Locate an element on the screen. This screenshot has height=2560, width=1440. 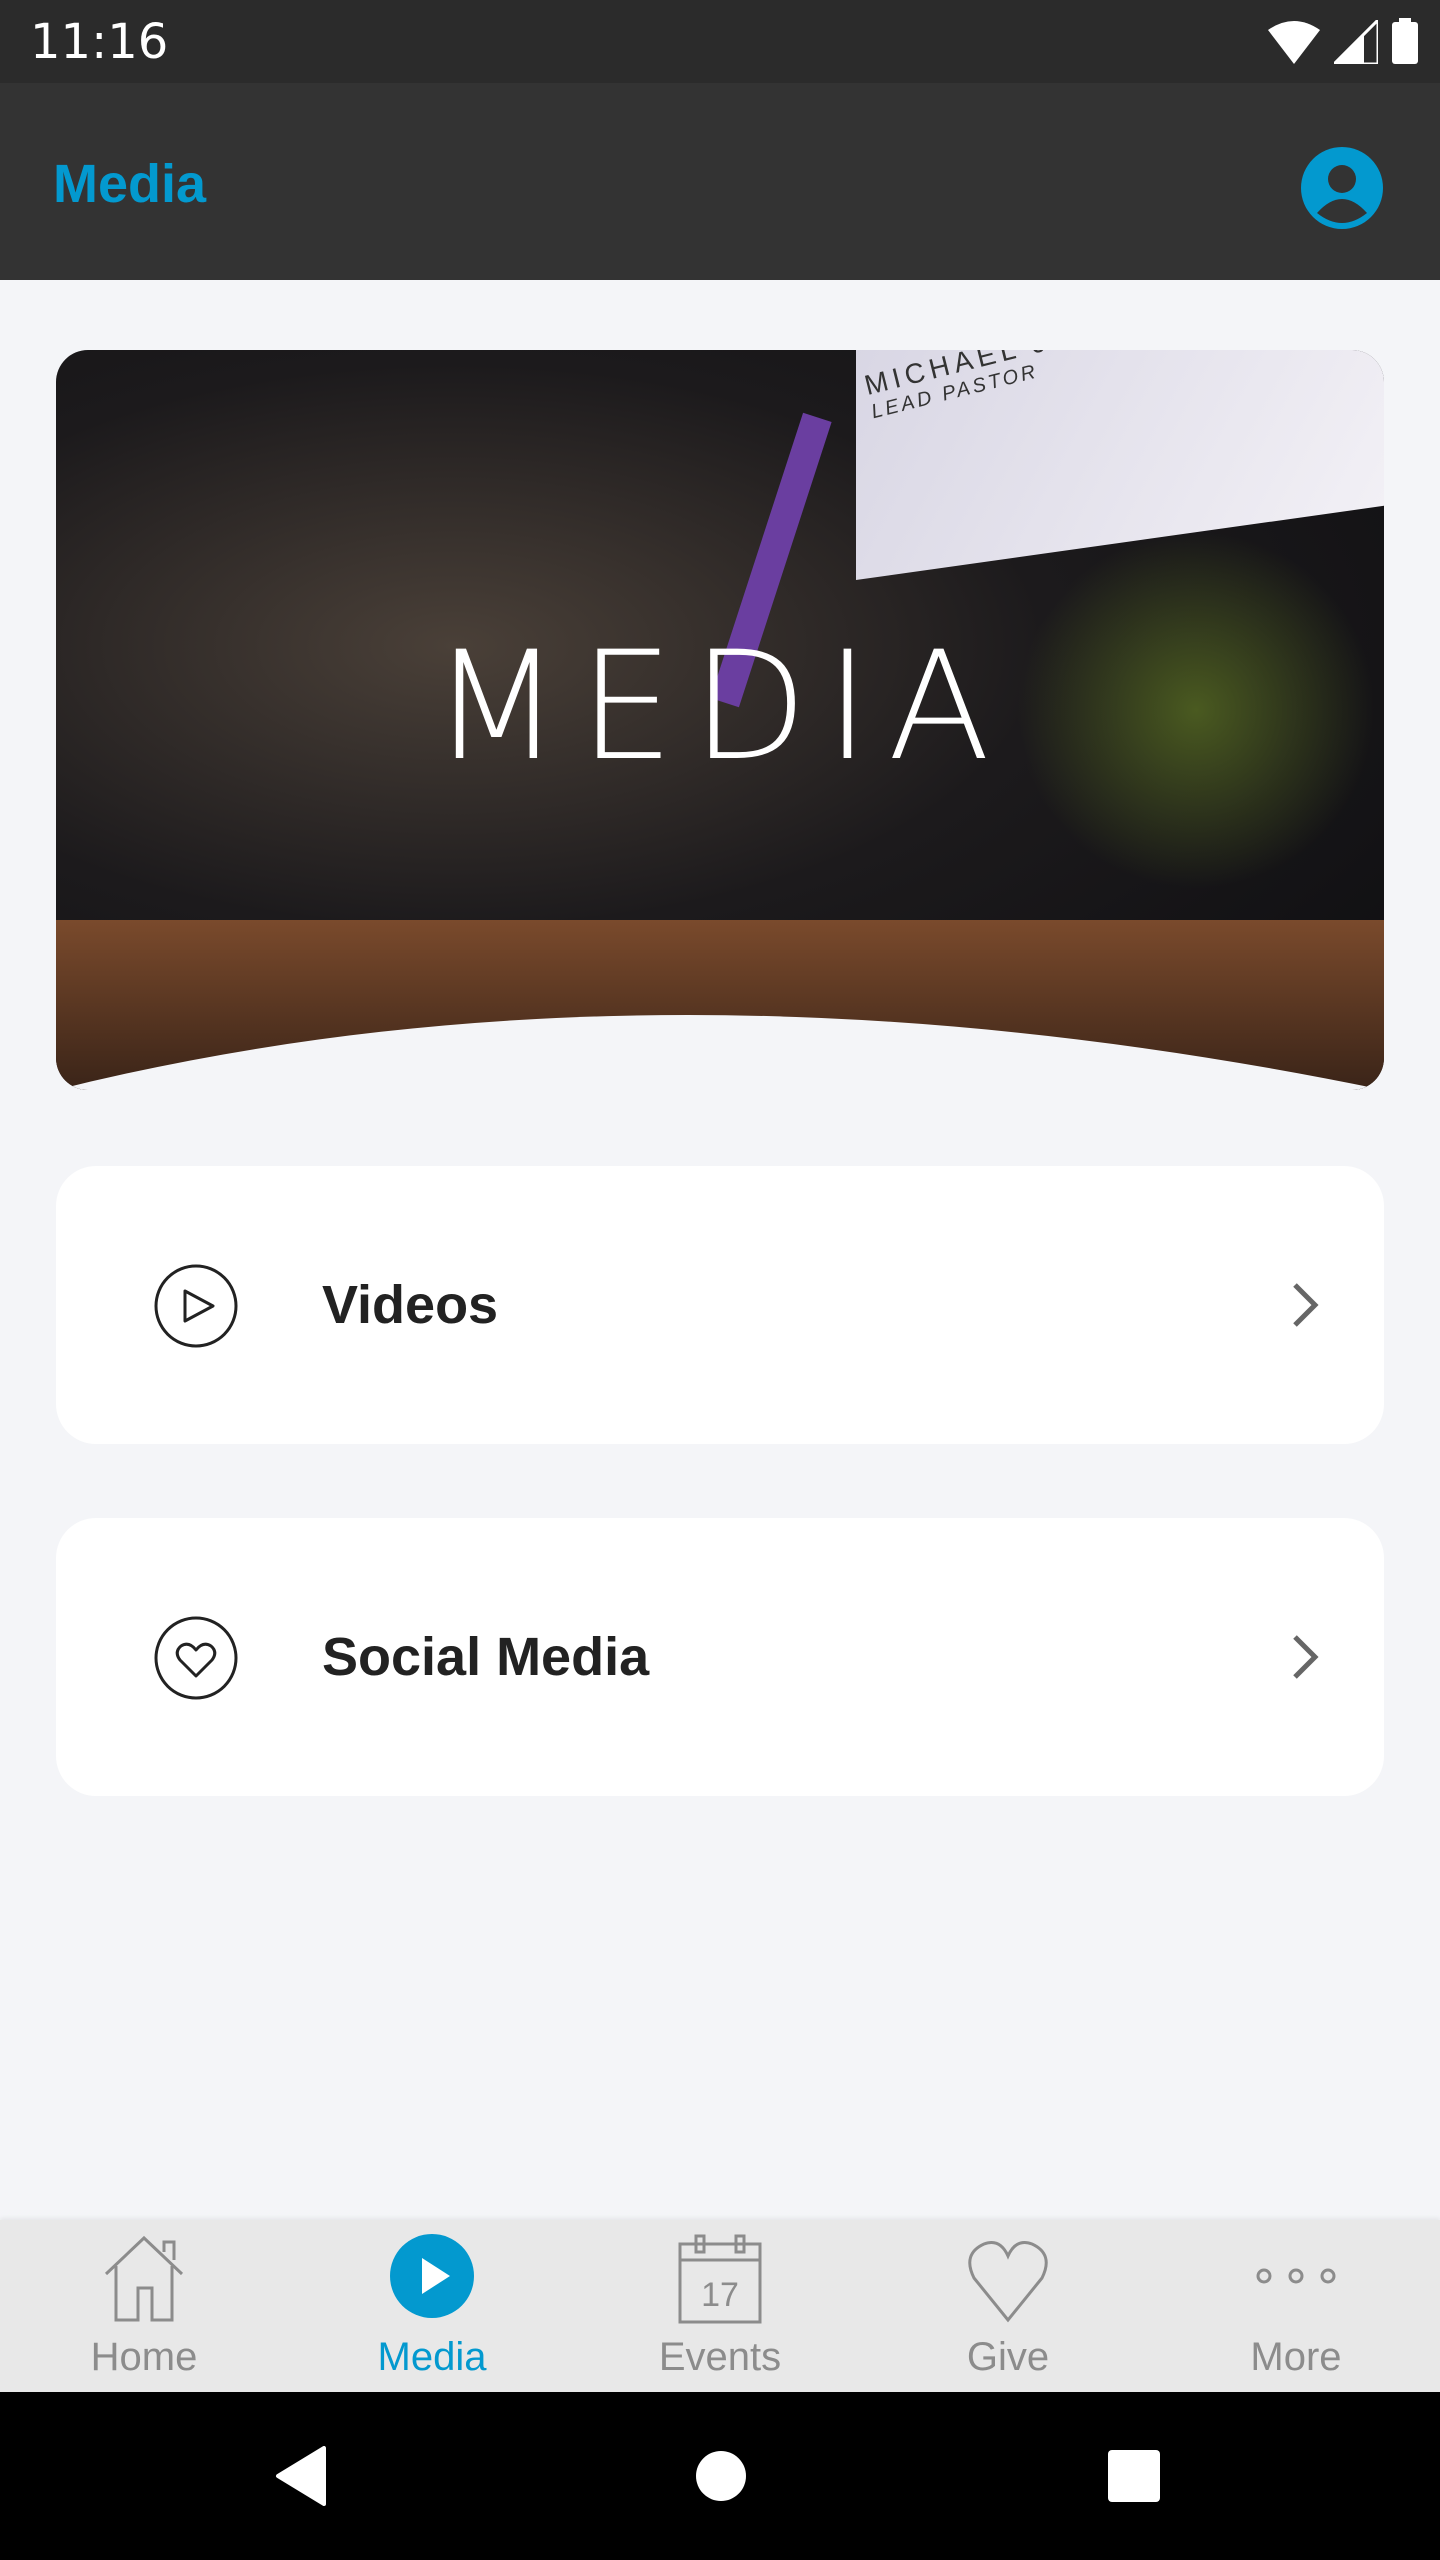
menu-item-videos: Videos is located at coordinates (720, 1305).